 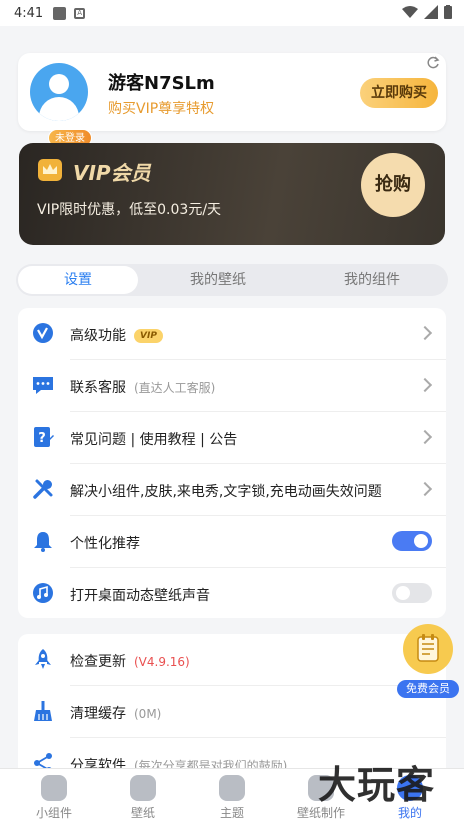 What do you see at coordinates (232, 660) in the screenshot?
I see `more-row-check-update: 检查更新 (V4.9.16)` at bounding box center [232, 660].